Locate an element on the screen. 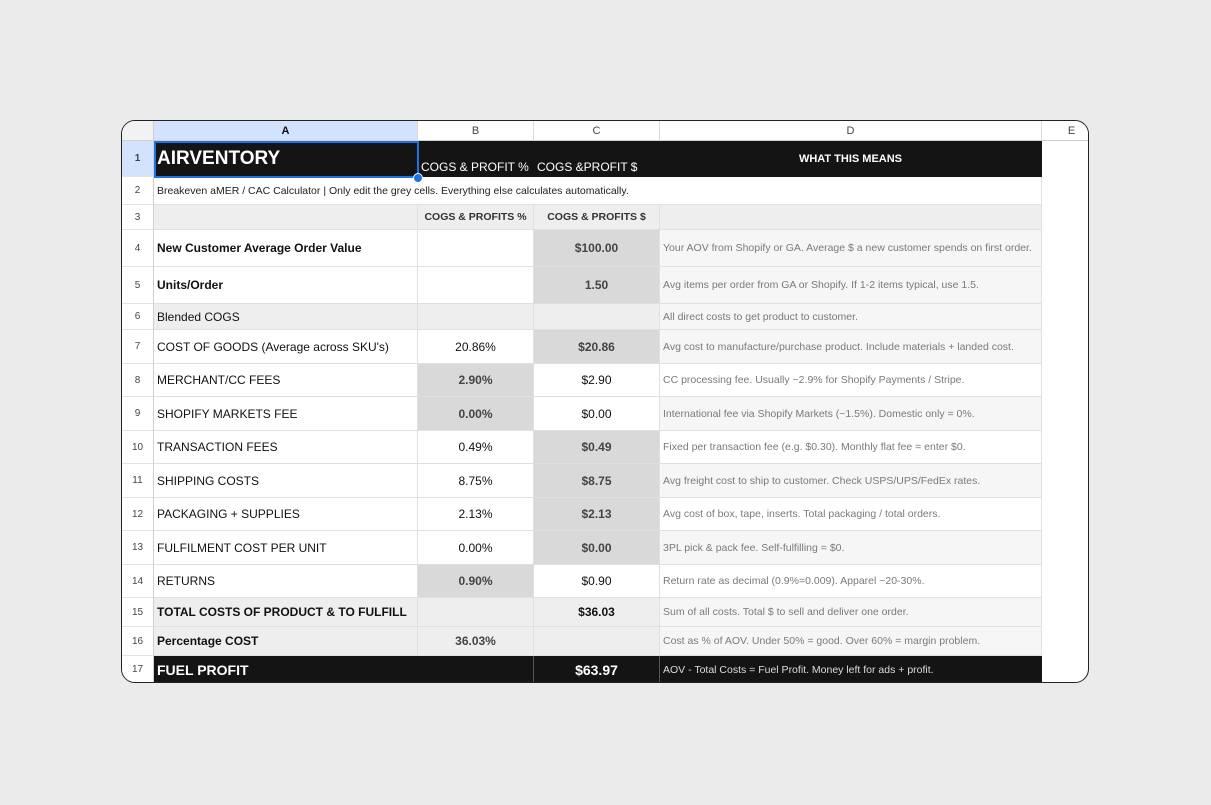 This screenshot has height=805, width=1211. cell-c13-dollar: $0.00 is located at coordinates (597, 548).